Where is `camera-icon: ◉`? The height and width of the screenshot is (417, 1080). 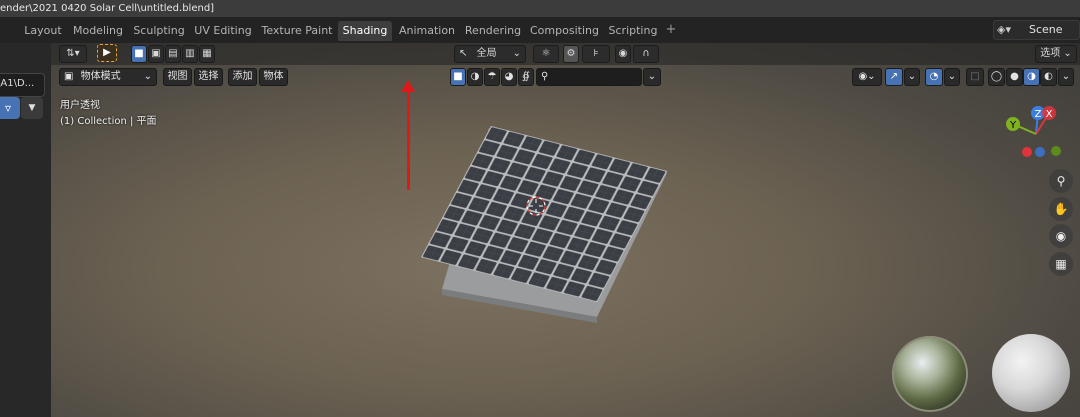 camera-icon: ◉ is located at coordinates (1061, 236).